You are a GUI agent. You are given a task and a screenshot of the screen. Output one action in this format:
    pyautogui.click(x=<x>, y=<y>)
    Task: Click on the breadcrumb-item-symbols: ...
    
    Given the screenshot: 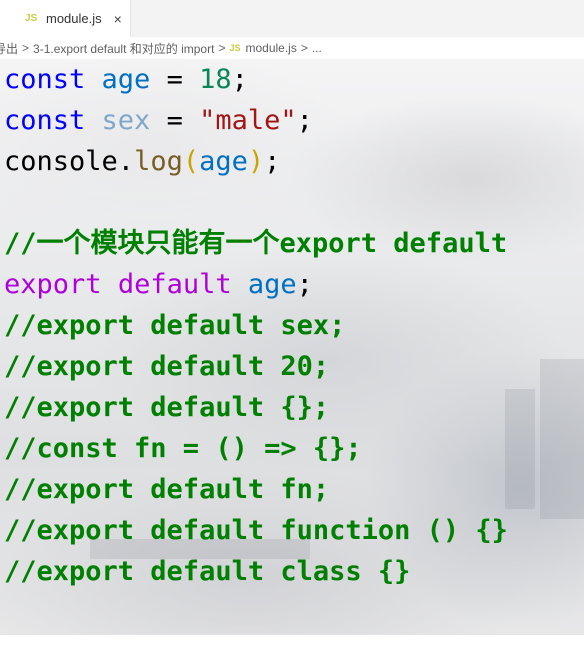 What is the action you would take?
    pyautogui.click(x=317, y=48)
    